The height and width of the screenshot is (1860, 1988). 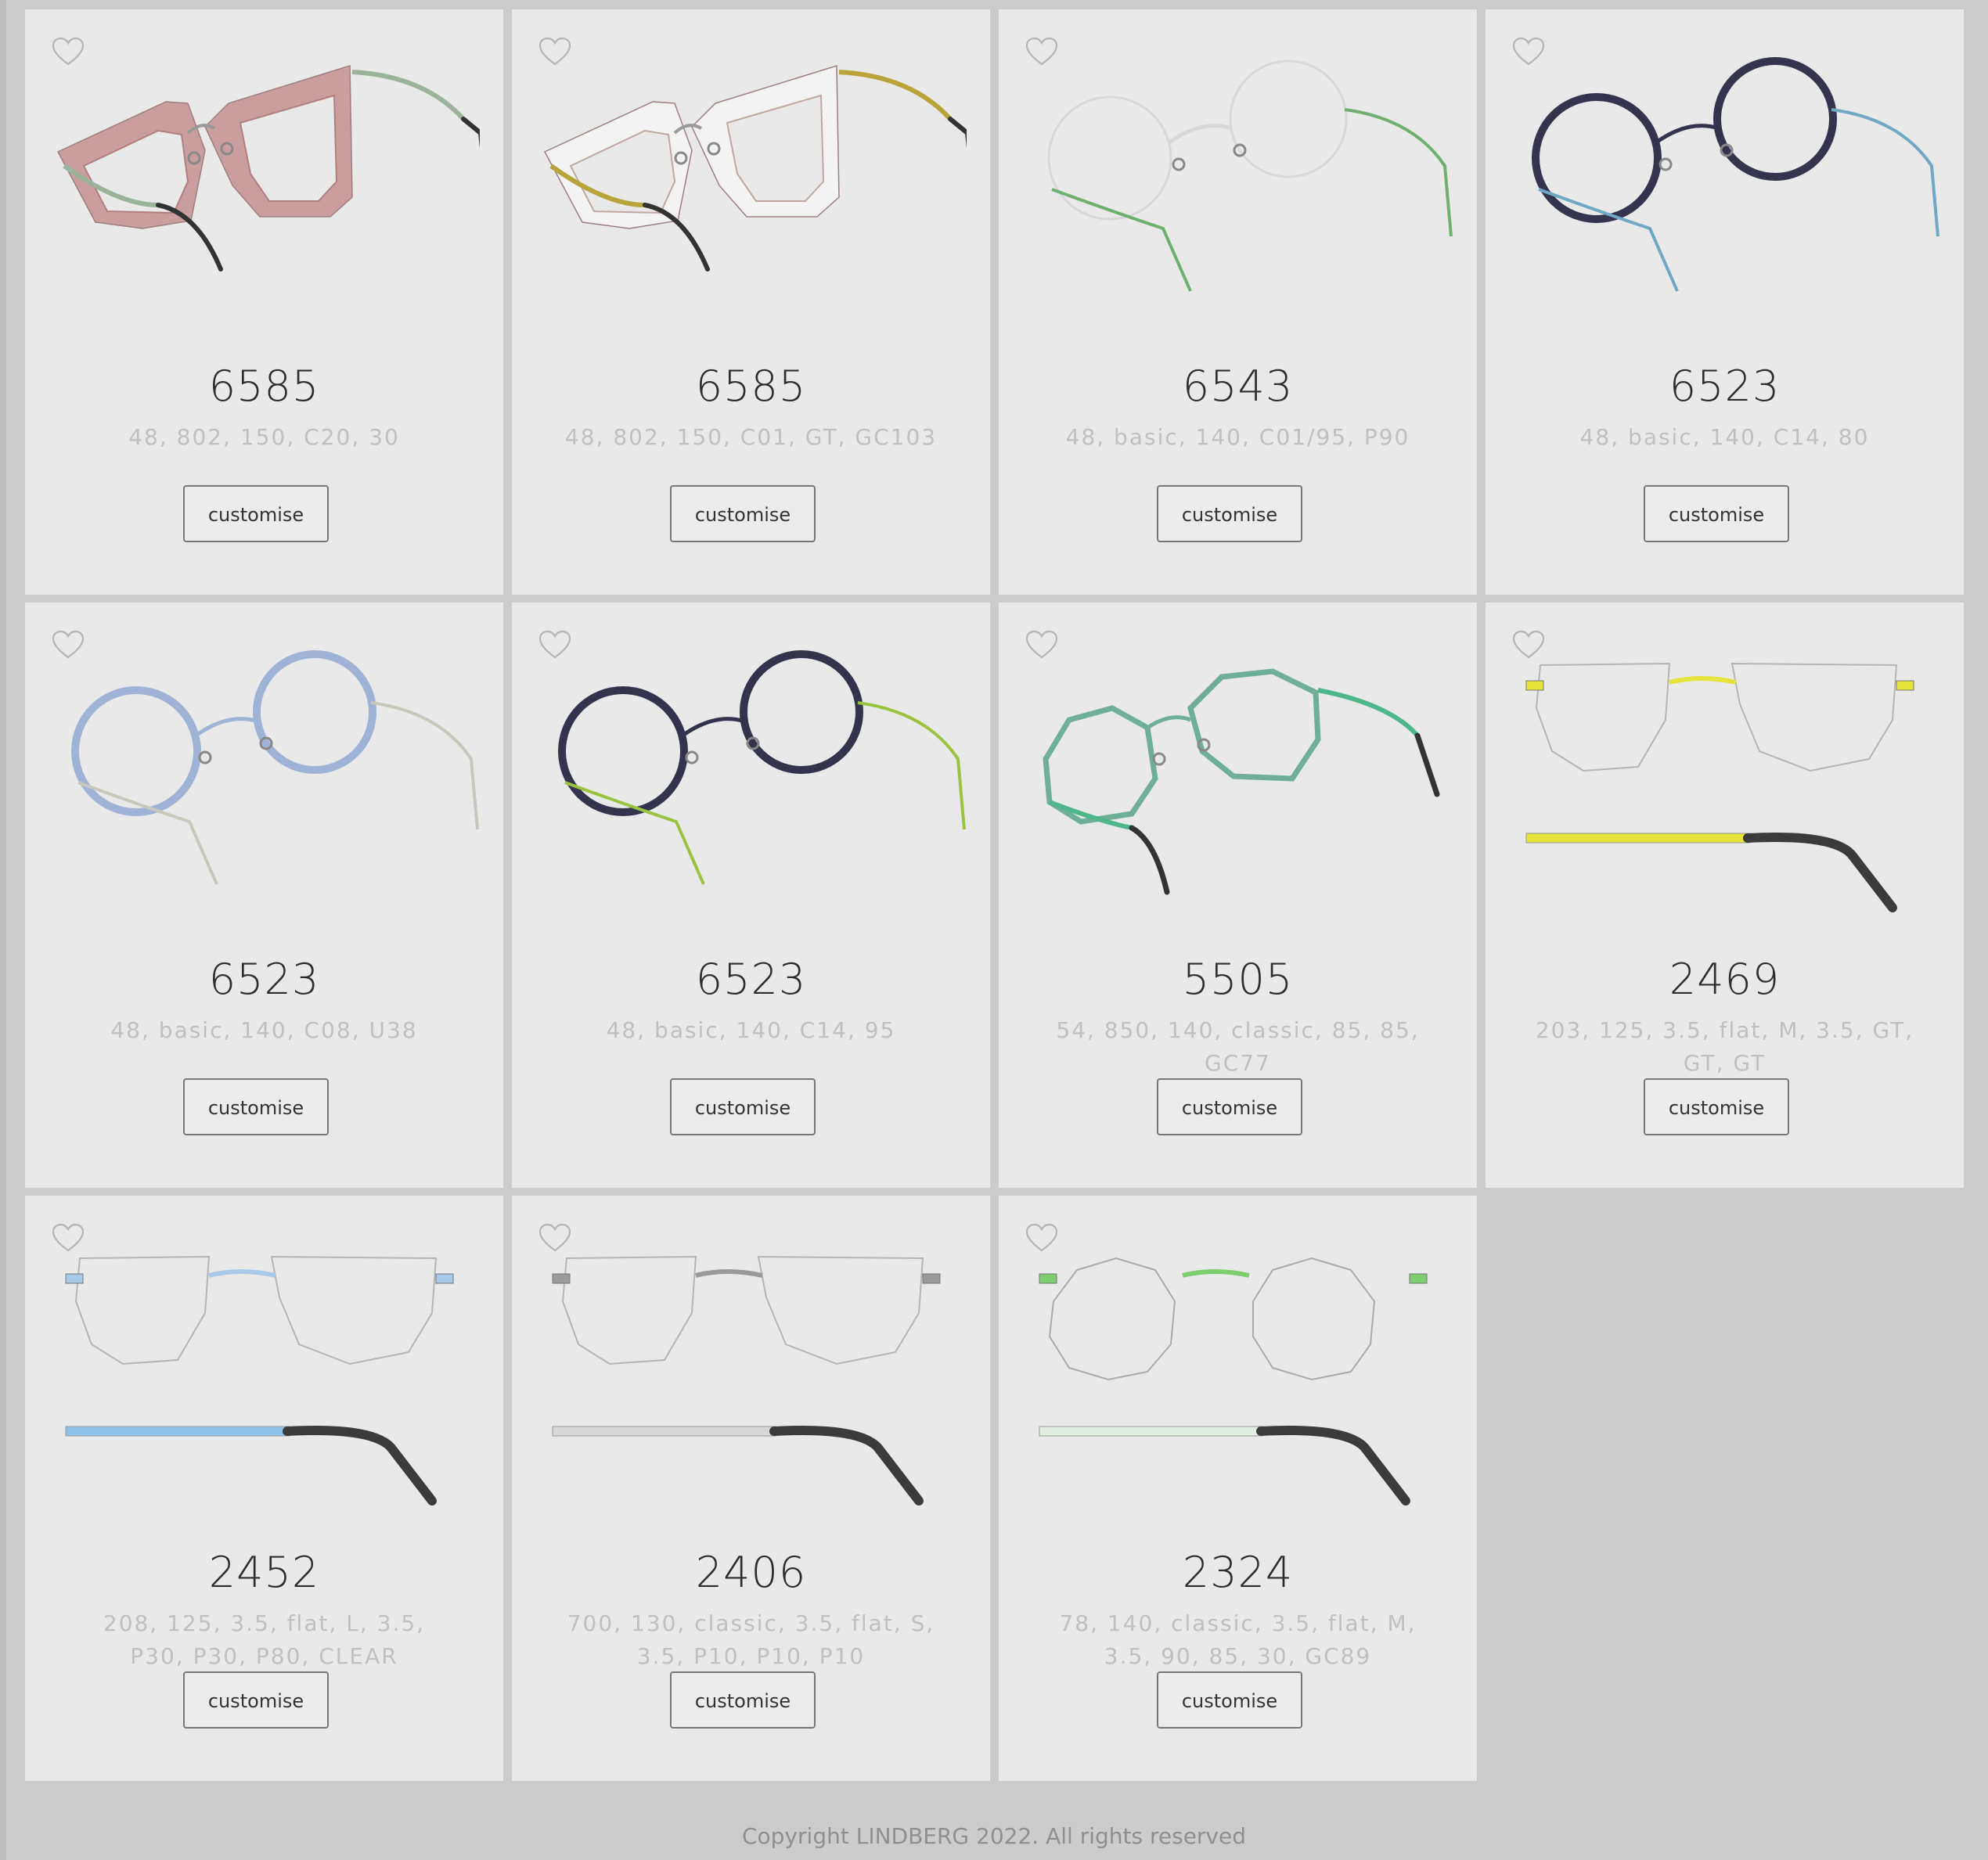 I want to click on product-model-number: 5505, so click(x=1238, y=980).